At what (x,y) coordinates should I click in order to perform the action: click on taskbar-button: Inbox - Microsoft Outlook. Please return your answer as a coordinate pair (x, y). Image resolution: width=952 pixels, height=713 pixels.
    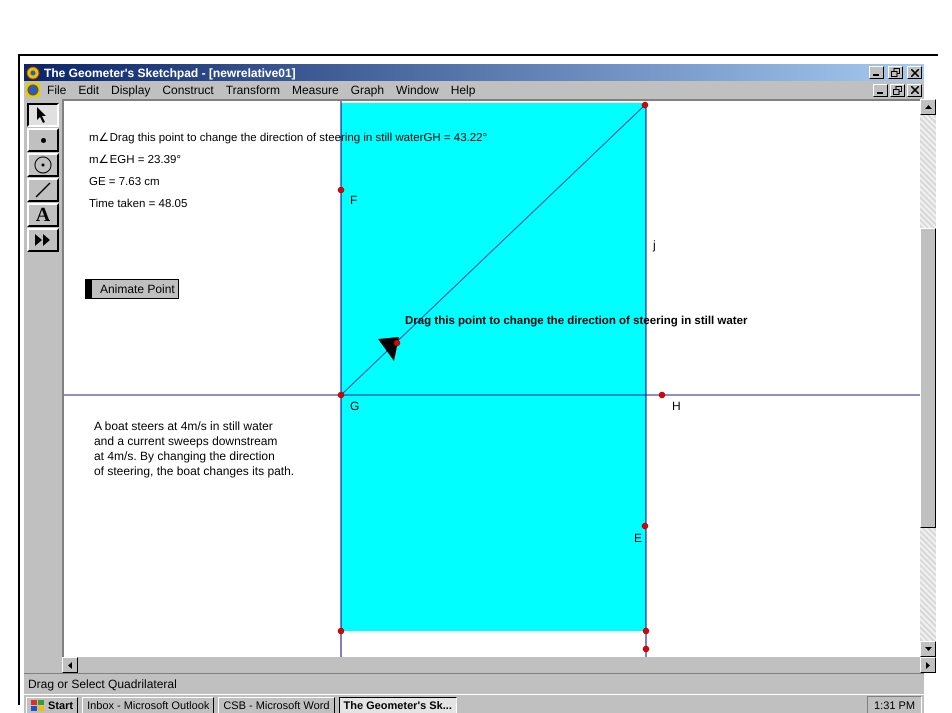
    Looking at the image, I should click on (148, 705).